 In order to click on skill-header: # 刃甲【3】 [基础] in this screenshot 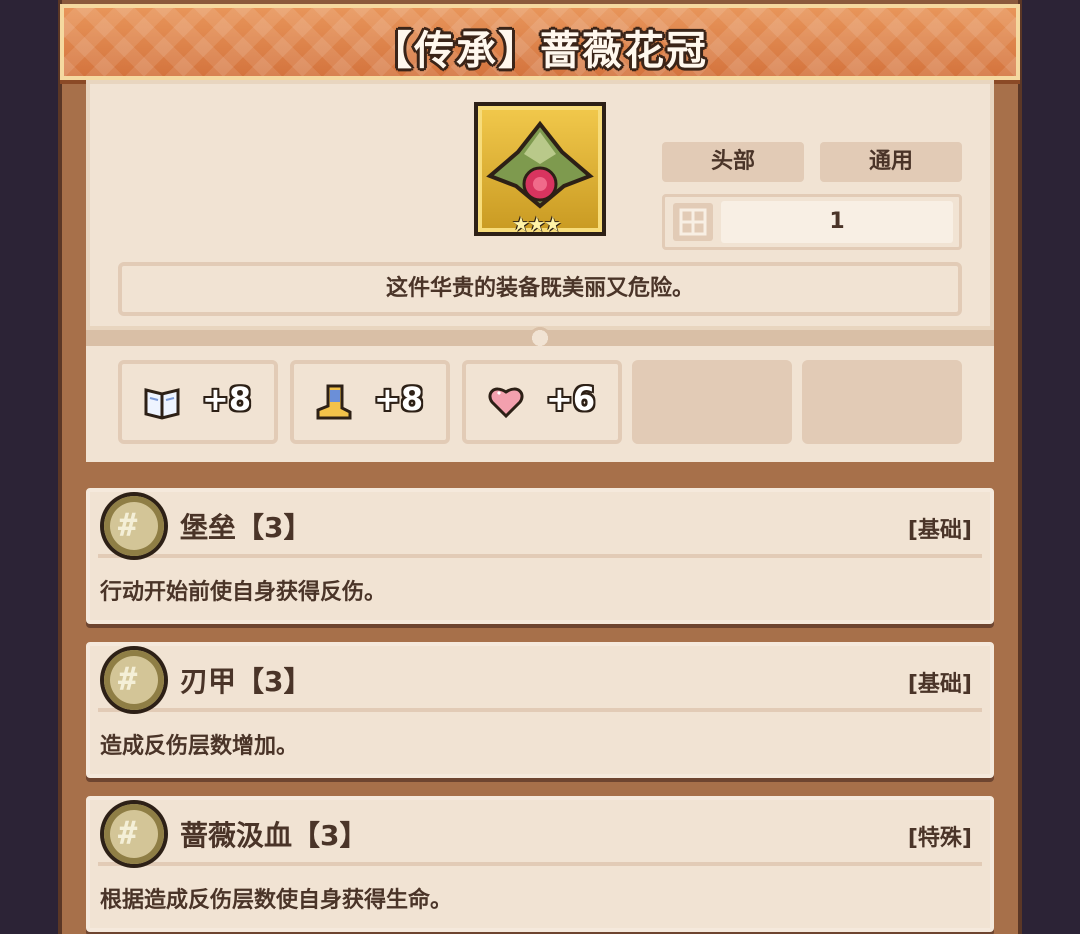, I will do `click(540, 681)`.